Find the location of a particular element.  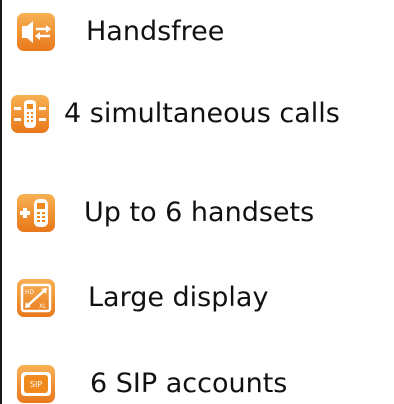

feature-label: 4 simultaneous calls is located at coordinates (202, 113).